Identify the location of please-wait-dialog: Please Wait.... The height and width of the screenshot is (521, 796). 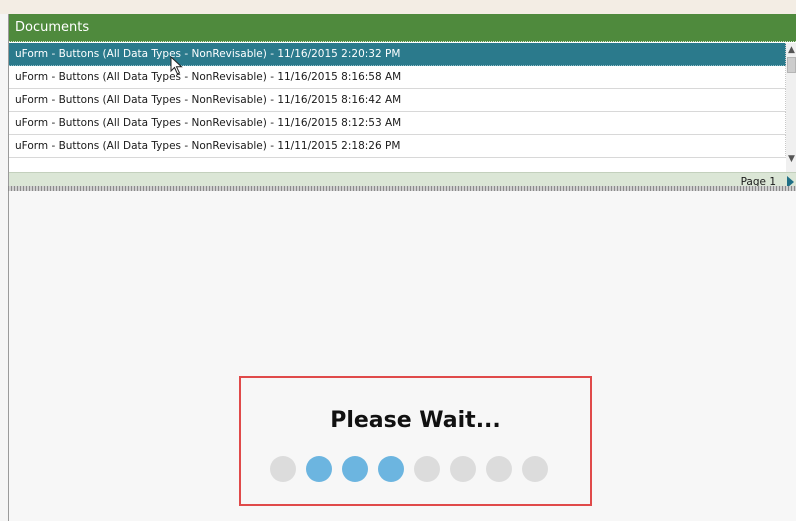
(415, 441).